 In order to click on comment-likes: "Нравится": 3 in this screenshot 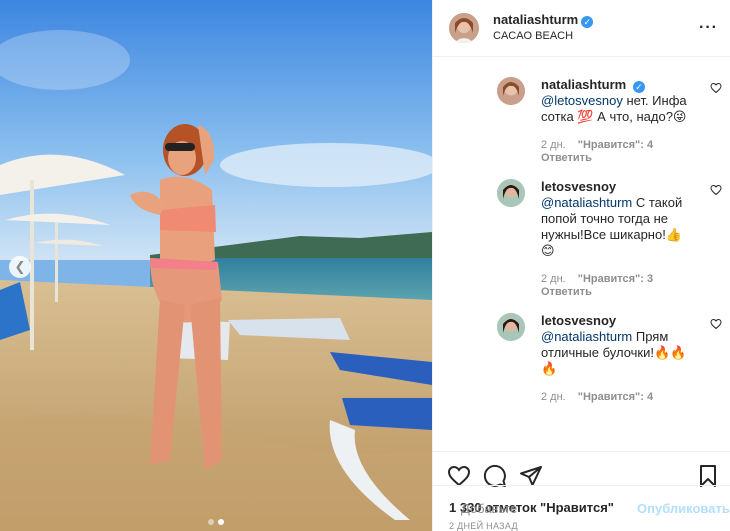, I will do `click(615, 279)`.